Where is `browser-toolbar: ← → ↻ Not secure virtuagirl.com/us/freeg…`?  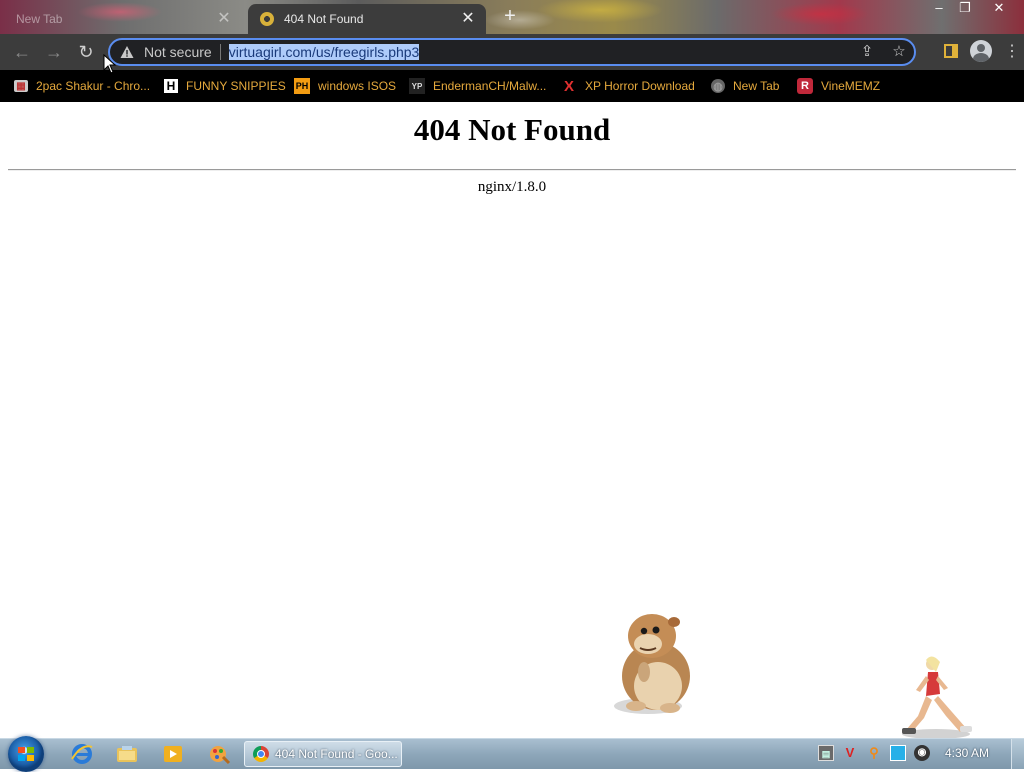
browser-toolbar: ← → ↻ Not secure virtuagirl.com/us/freeg… is located at coordinates (512, 52).